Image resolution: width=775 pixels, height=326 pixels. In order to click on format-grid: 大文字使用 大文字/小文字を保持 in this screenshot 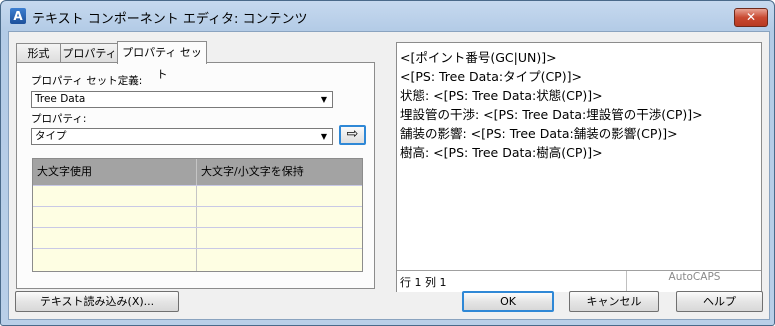, I will do `click(197, 215)`.